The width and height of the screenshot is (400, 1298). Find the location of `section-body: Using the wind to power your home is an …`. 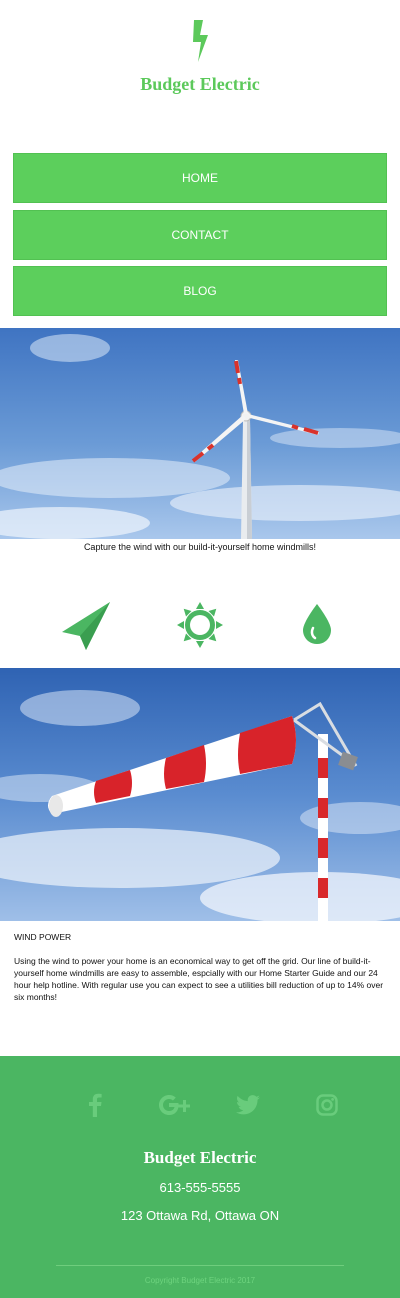

section-body: Using the wind to power your home is an … is located at coordinates (199, 979).